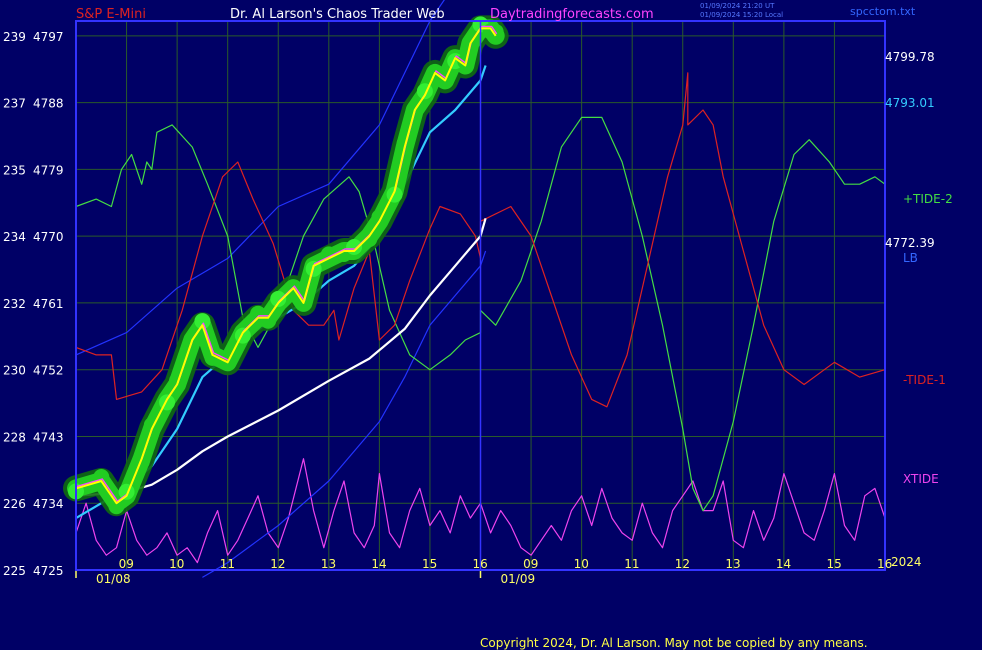 The height and width of the screenshot is (650, 982). I want to click on y-price-tick-label: 4788, so click(48, 104).